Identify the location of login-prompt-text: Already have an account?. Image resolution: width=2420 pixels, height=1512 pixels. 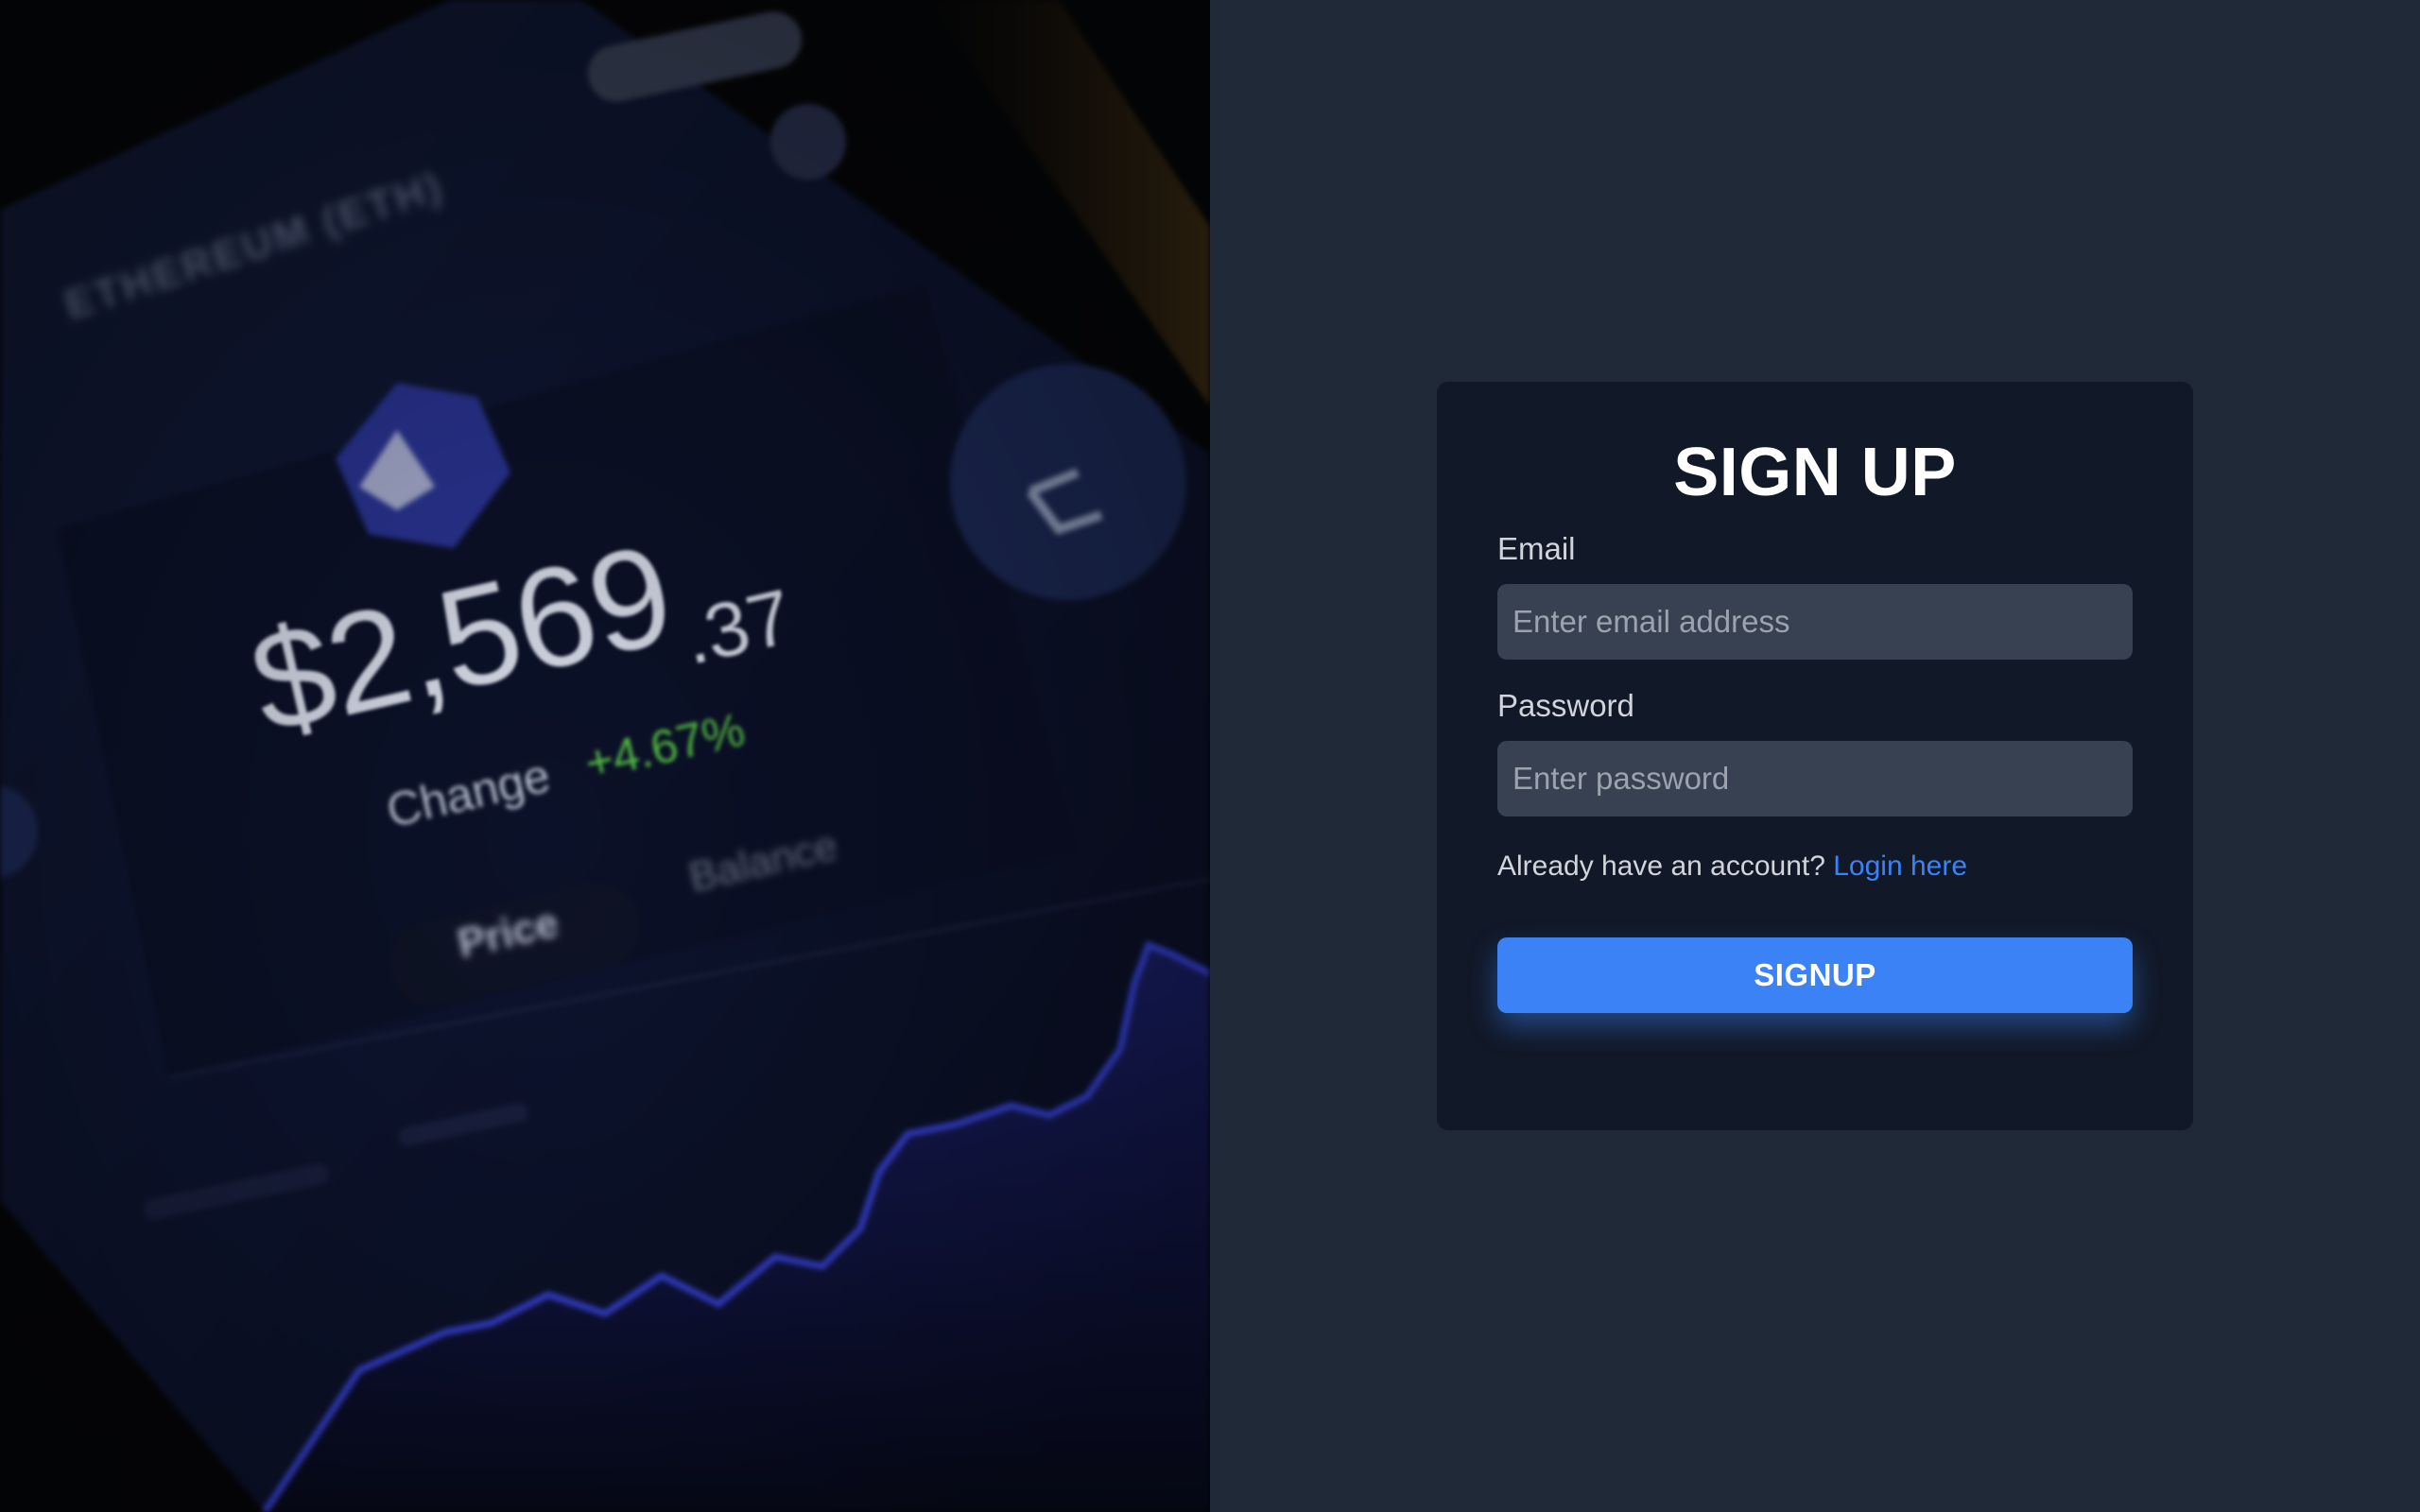
(1665, 866).